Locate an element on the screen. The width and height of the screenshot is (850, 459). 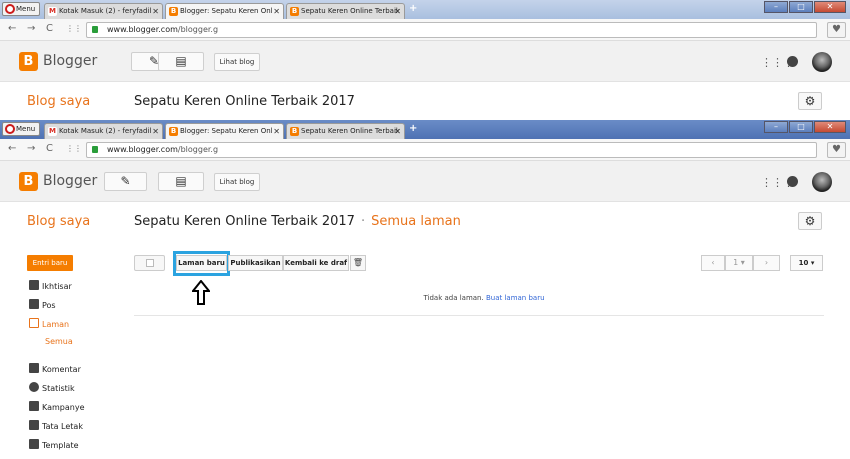
empty-text: Tidak ada laman. is located at coordinates (453, 298).